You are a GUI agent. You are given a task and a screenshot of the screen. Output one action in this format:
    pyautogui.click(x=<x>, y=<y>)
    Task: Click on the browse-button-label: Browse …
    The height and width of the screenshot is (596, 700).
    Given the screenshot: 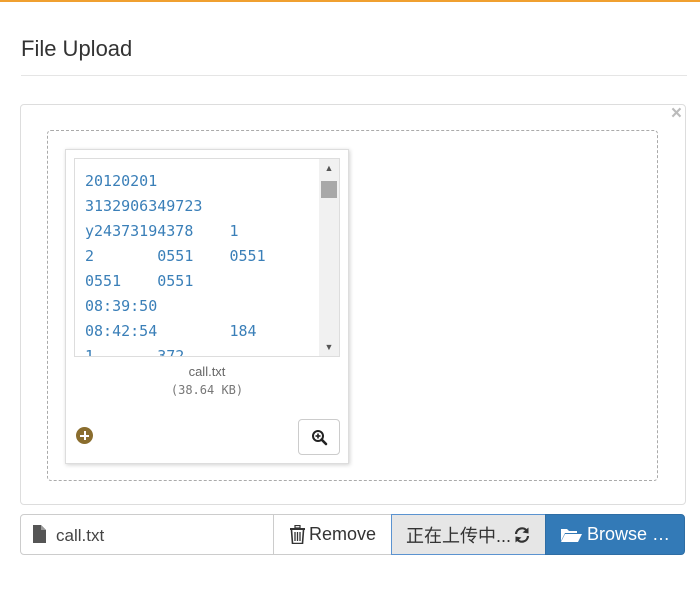 What is the action you would take?
    pyautogui.click(x=629, y=534)
    